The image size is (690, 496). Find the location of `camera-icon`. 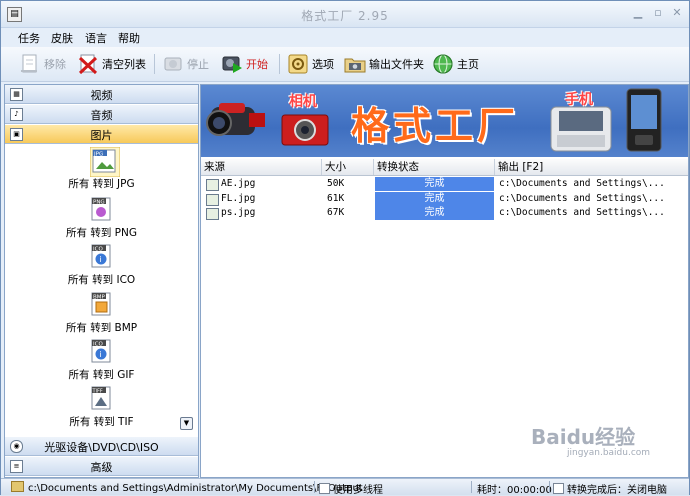

camera-icon is located at coordinates (306, 130).